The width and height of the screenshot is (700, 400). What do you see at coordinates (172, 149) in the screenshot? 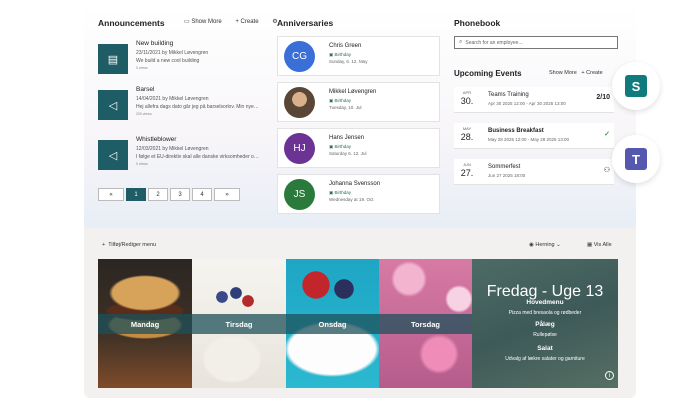
I see `announcement-date: 12/03/2021 by Mikkel Løvengren` at bounding box center [172, 149].